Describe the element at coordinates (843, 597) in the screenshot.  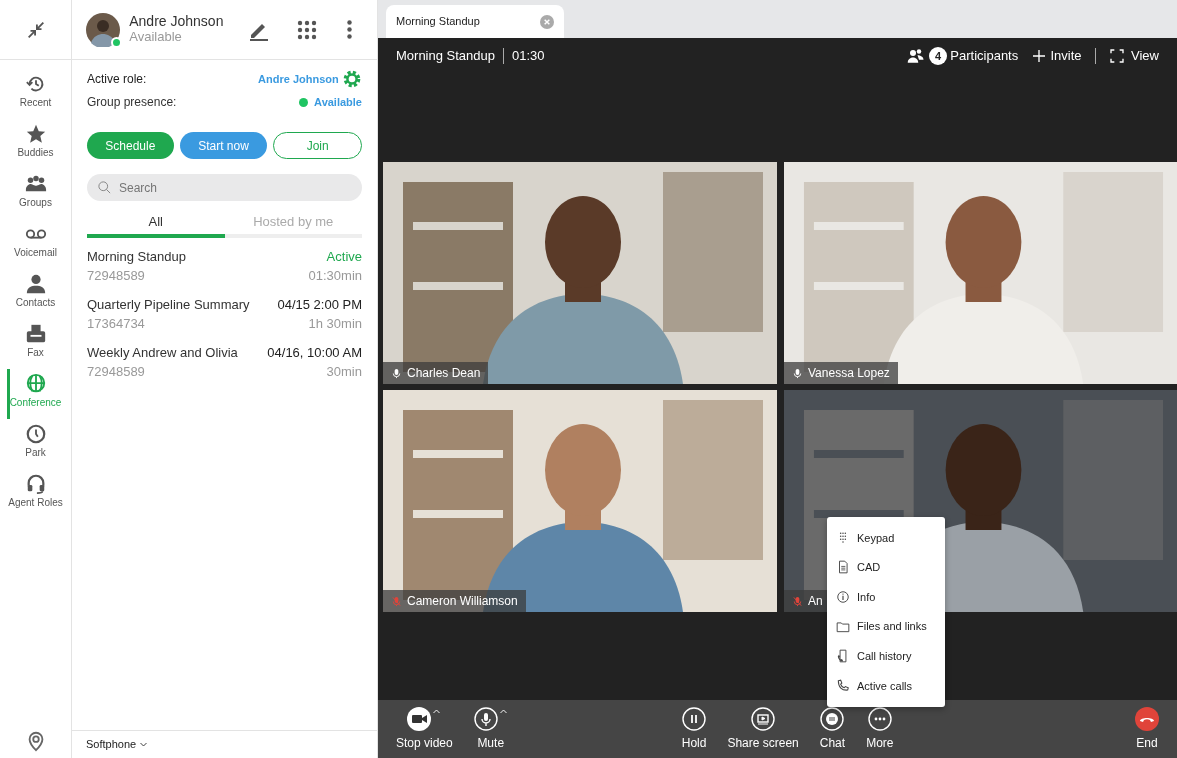
I see `info-icon` at that location.